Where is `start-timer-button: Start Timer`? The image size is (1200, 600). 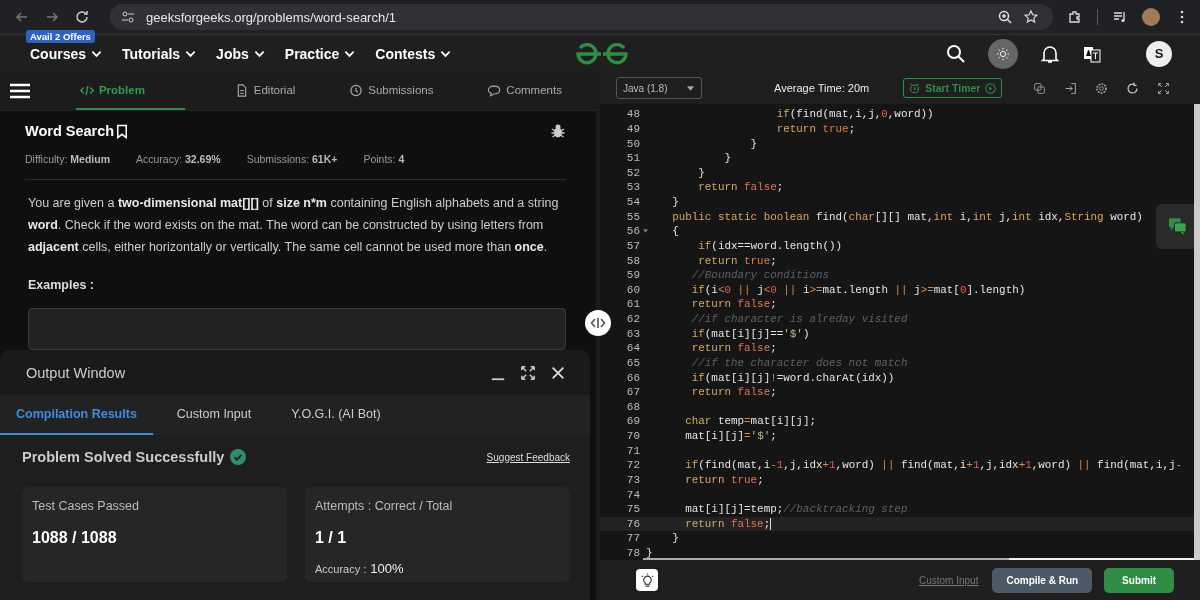
start-timer-button: Start Timer is located at coordinates (953, 88).